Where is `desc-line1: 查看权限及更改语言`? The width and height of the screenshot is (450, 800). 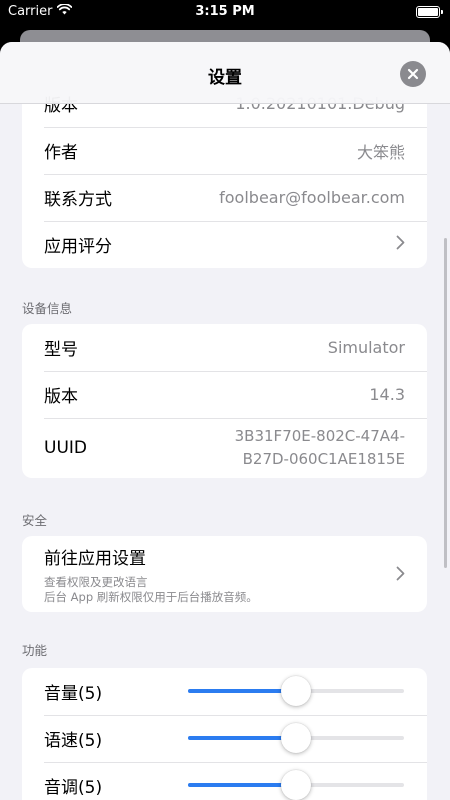 desc-line1: 查看权限及更改语言 is located at coordinates (96, 581).